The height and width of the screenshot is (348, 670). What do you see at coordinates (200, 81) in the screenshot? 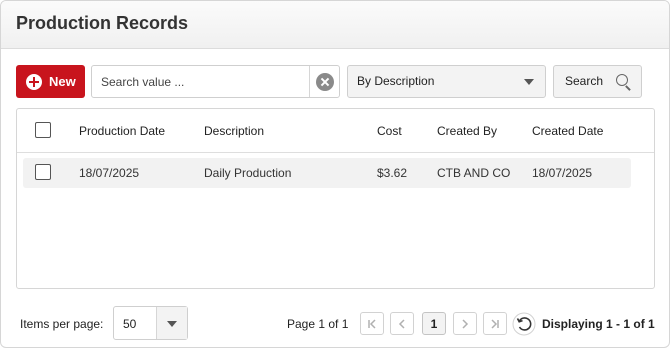
I see `search-input` at bounding box center [200, 81].